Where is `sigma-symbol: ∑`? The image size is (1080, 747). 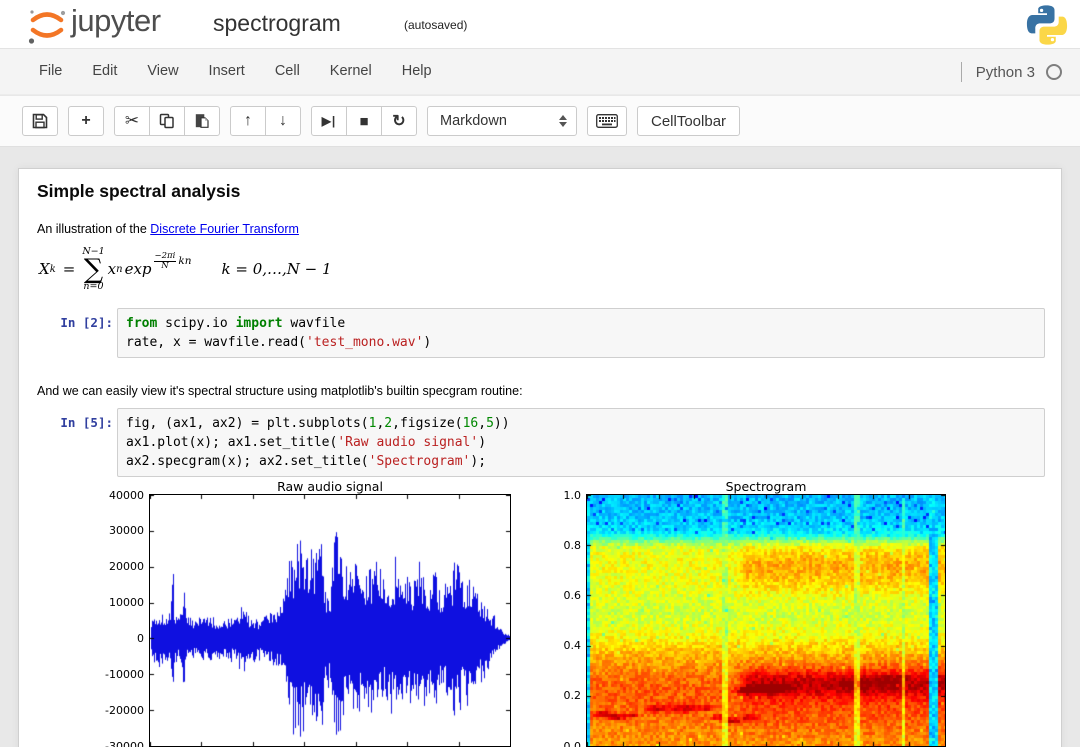 sigma-symbol: ∑ is located at coordinates (93, 269).